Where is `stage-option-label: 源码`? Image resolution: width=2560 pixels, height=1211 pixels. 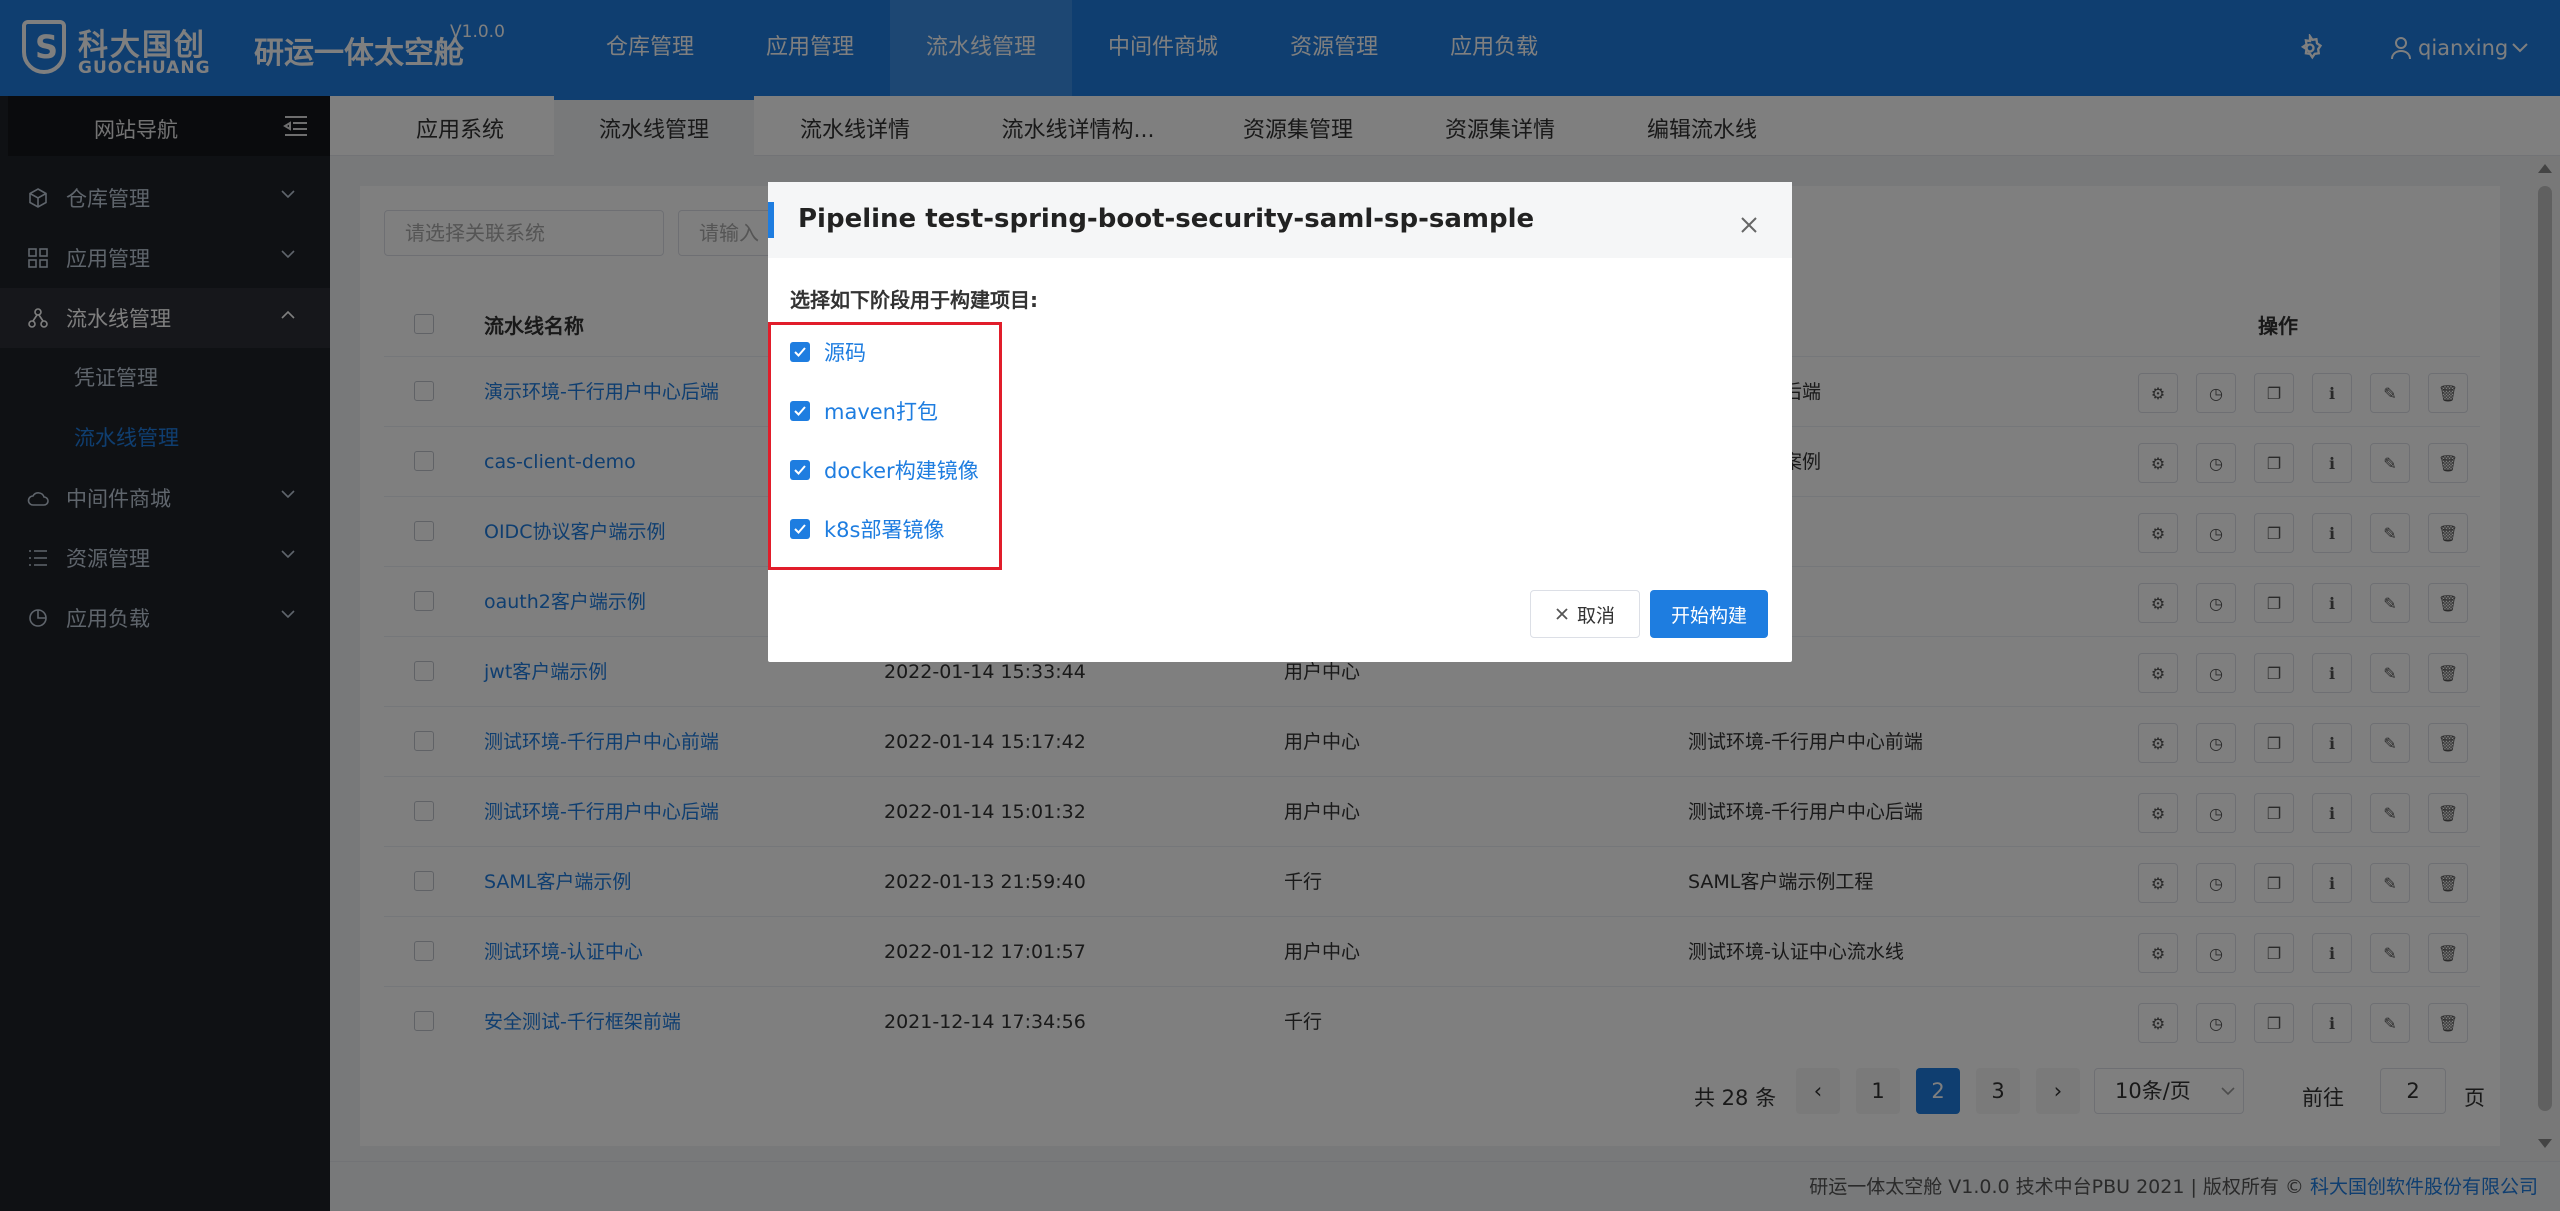 stage-option-label: 源码 is located at coordinates (845, 353).